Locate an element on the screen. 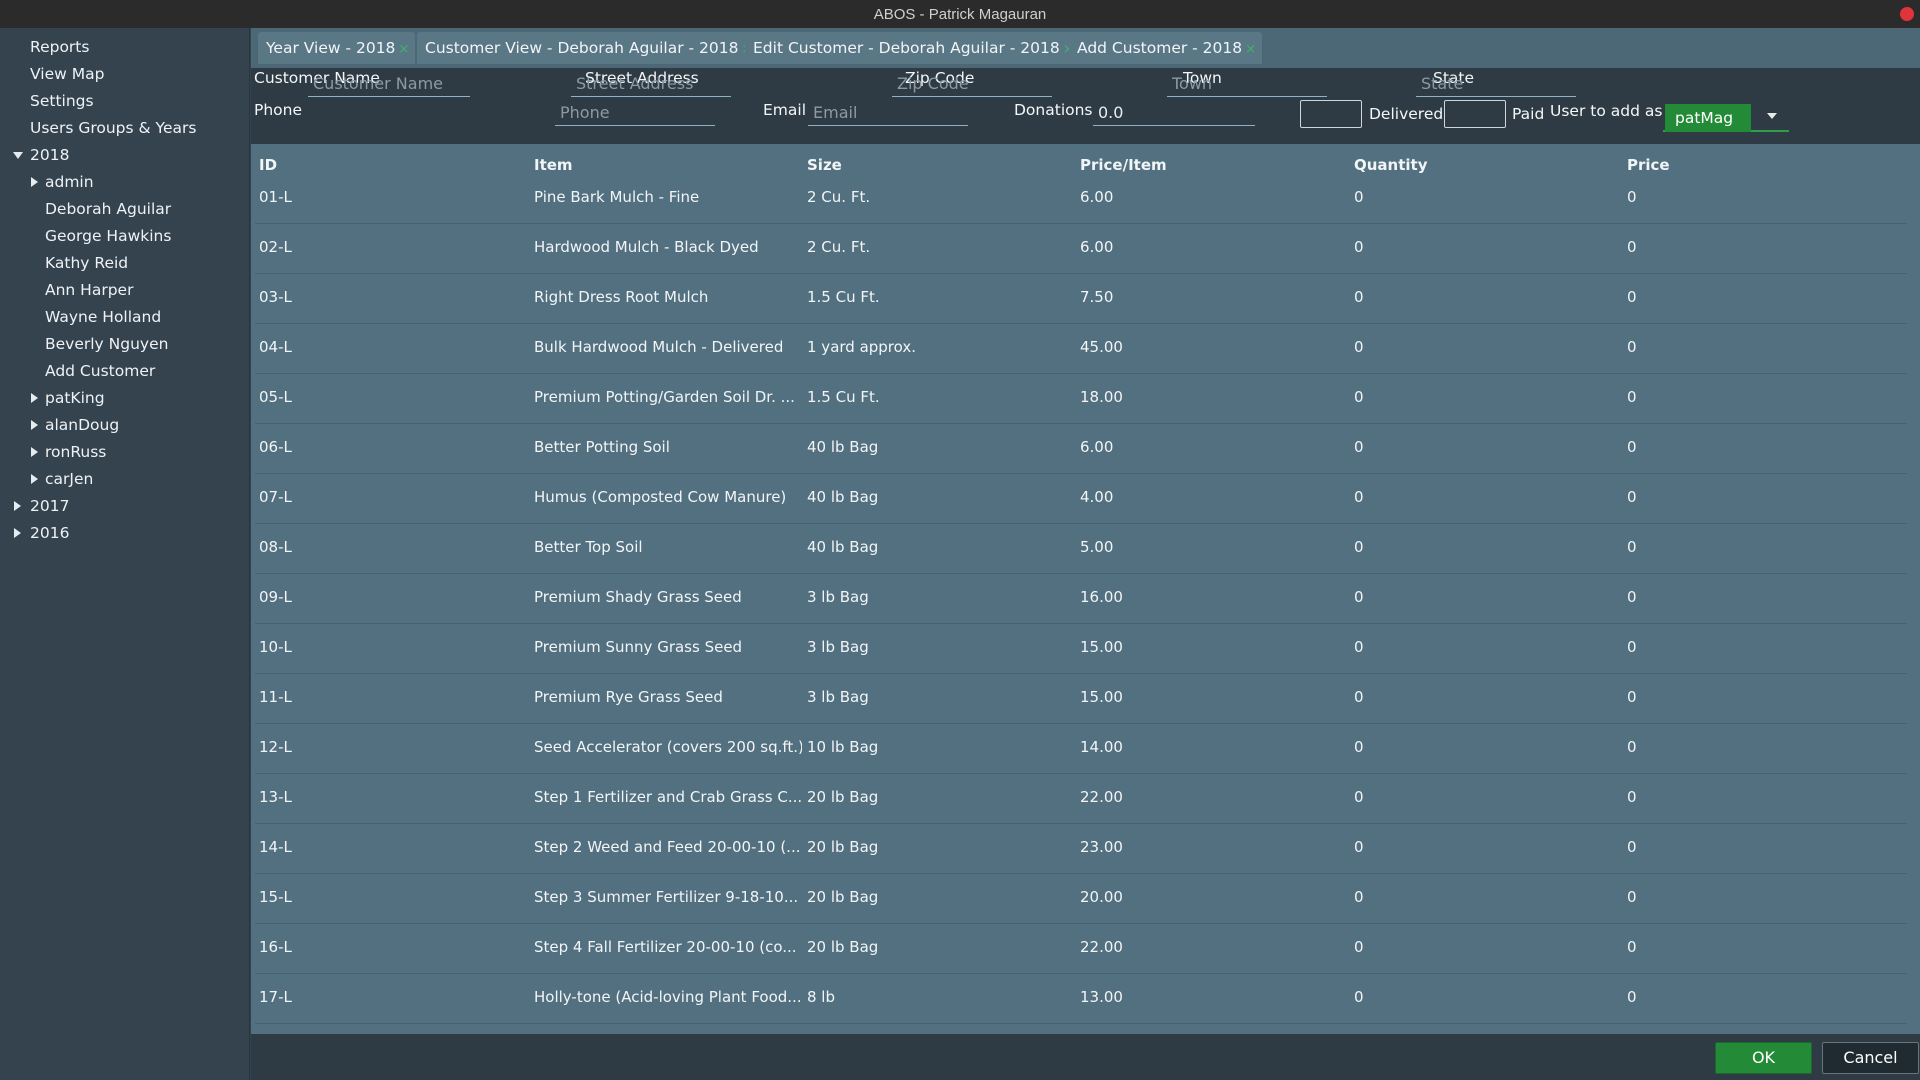  table-row: 08-L Better Top Soil 40 lb Bag 5.00 0 0 is located at coordinates (1081, 549).